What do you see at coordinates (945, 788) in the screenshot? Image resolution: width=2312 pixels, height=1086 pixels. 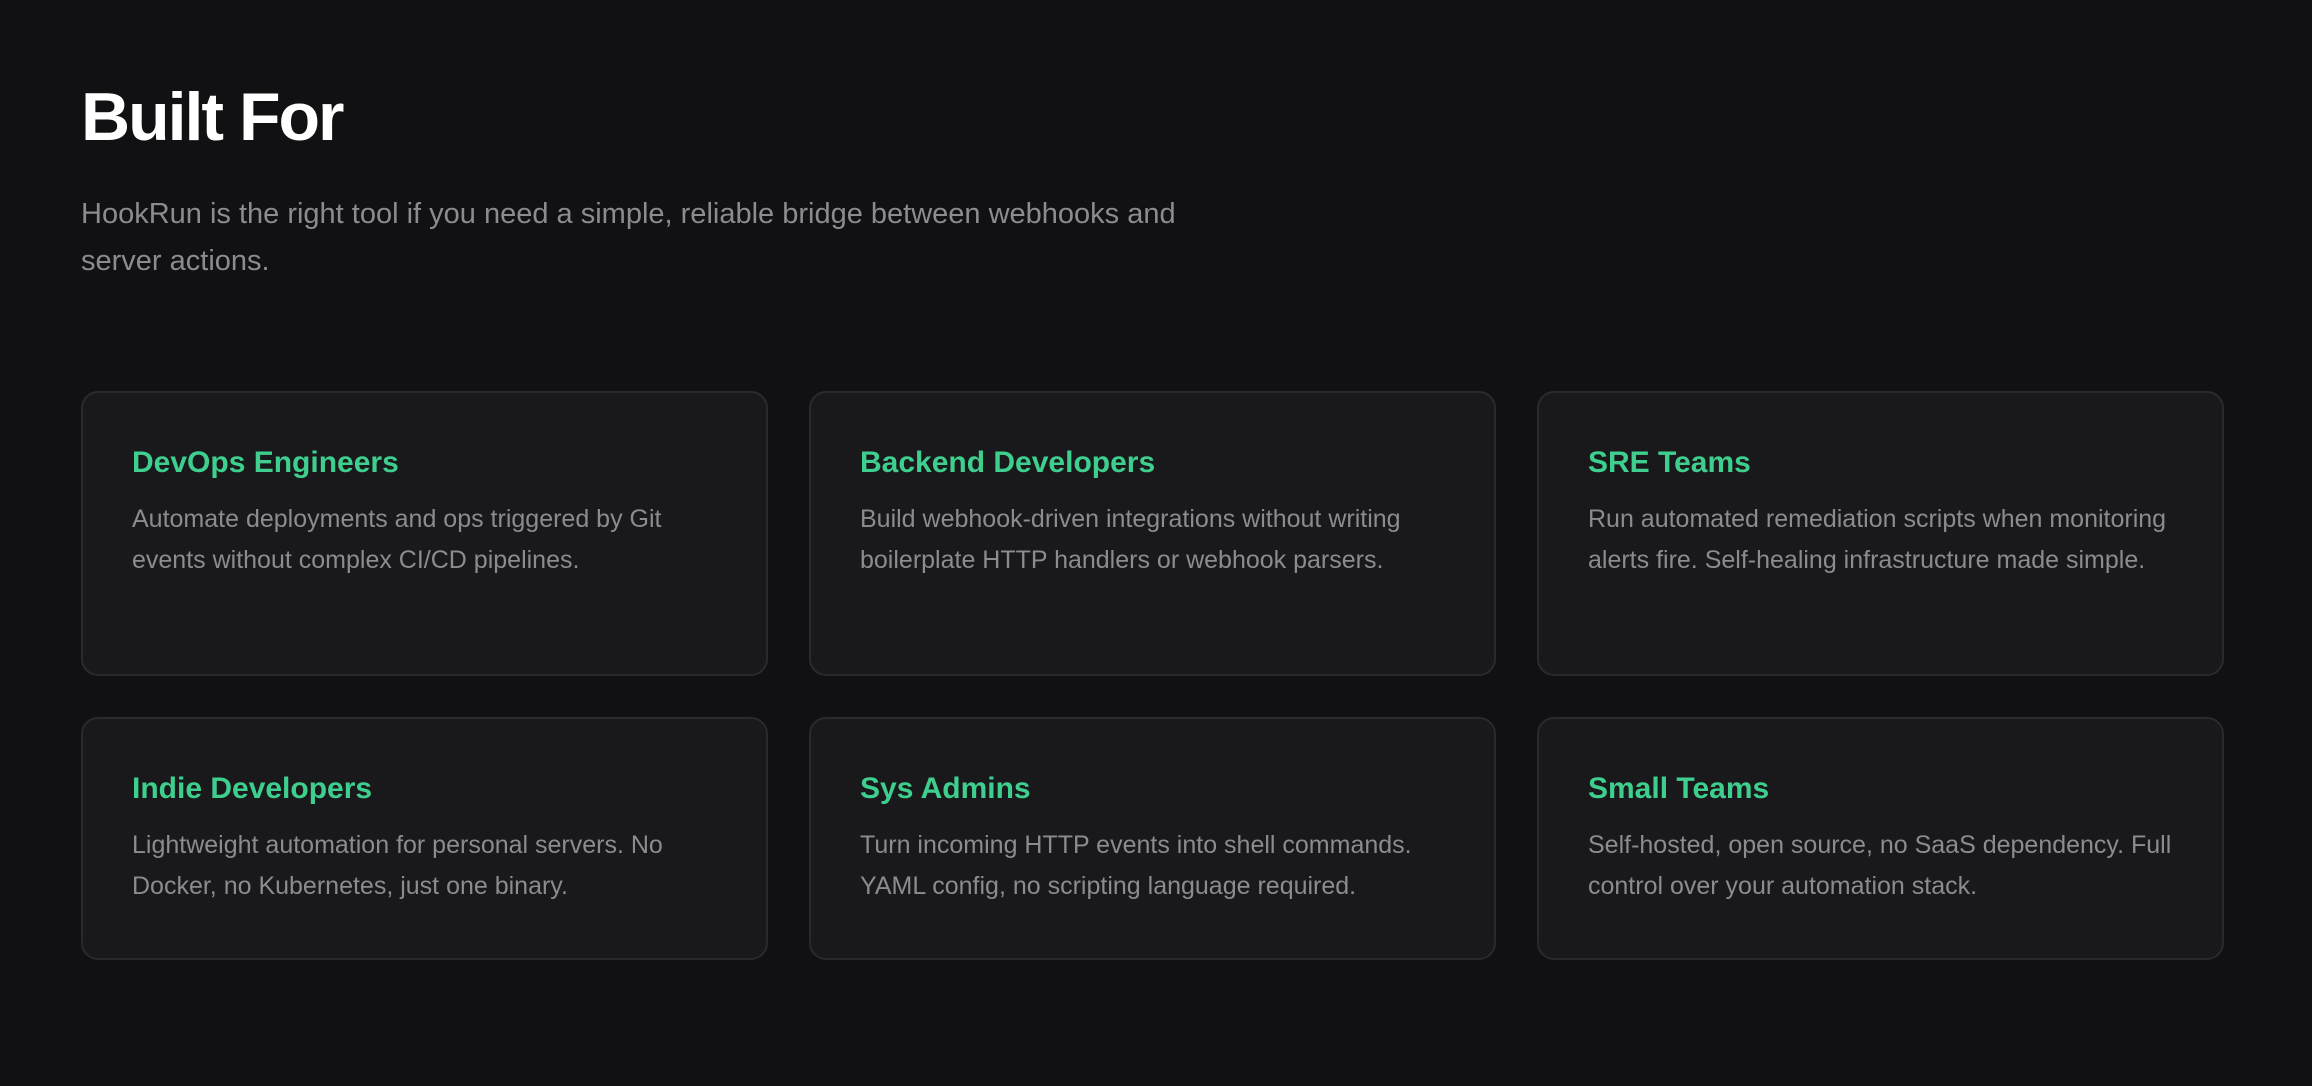 I see `card-title: Sys Admins` at bounding box center [945, 788].